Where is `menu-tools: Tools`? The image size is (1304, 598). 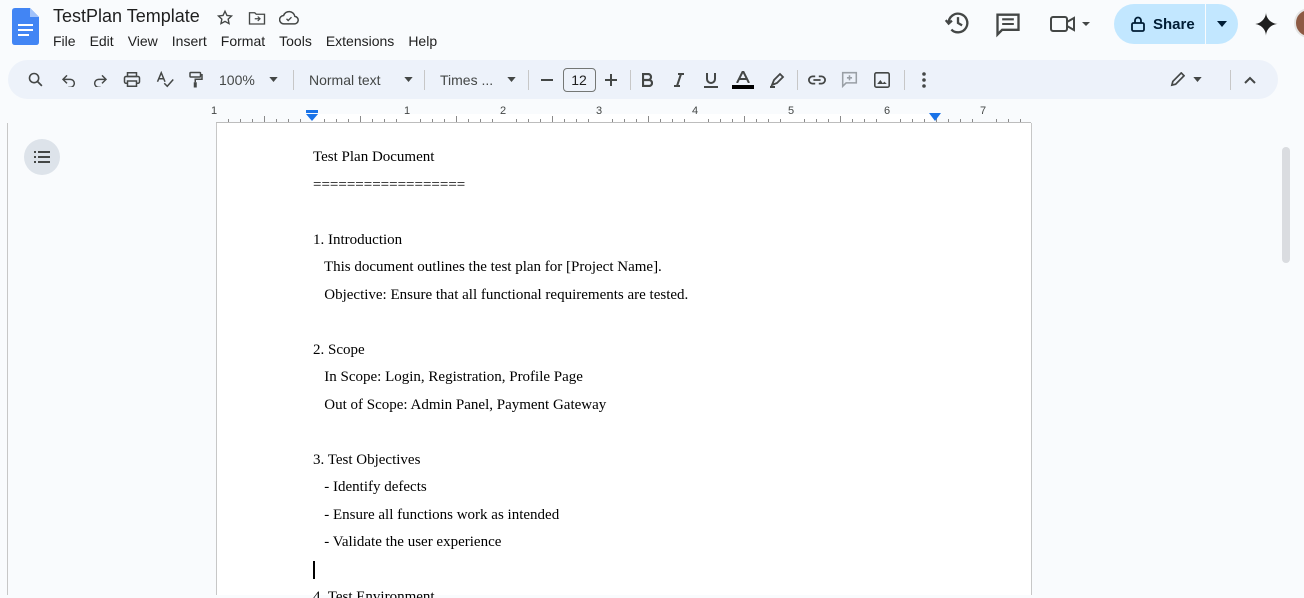 menu-tools: Tools is located at coordinates (295, 41).